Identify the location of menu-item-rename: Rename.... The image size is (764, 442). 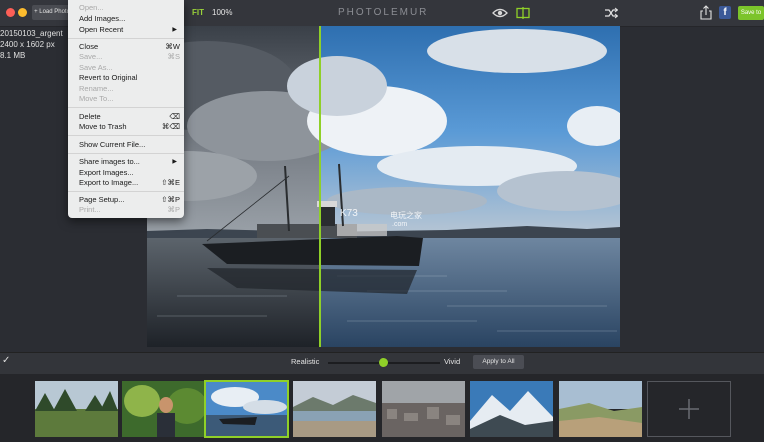
(96, 88).